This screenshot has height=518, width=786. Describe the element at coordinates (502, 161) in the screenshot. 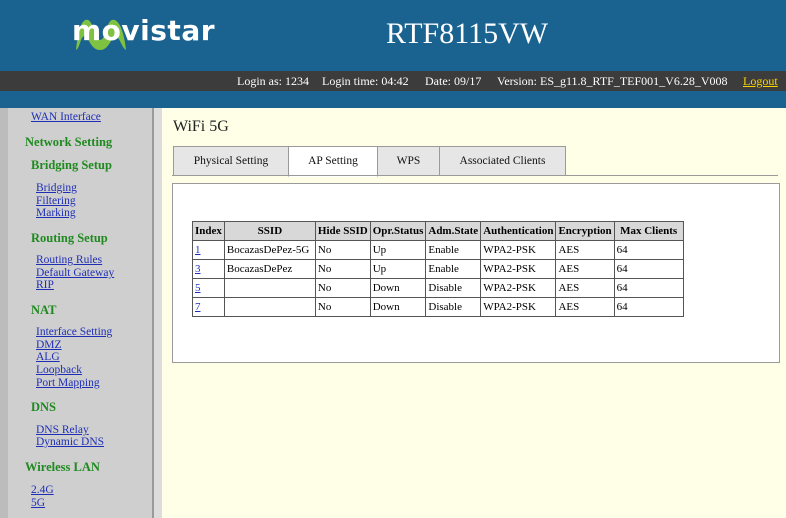

I see `tab-associated-clients: Associated Clients` at that location.